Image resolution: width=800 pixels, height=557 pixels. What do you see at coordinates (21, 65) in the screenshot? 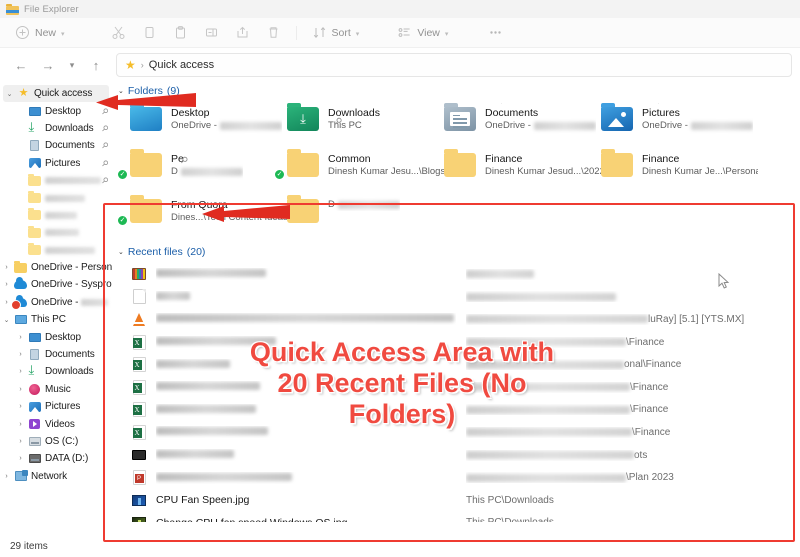
I see `back-button: ←` at bounding box center [21, 65].